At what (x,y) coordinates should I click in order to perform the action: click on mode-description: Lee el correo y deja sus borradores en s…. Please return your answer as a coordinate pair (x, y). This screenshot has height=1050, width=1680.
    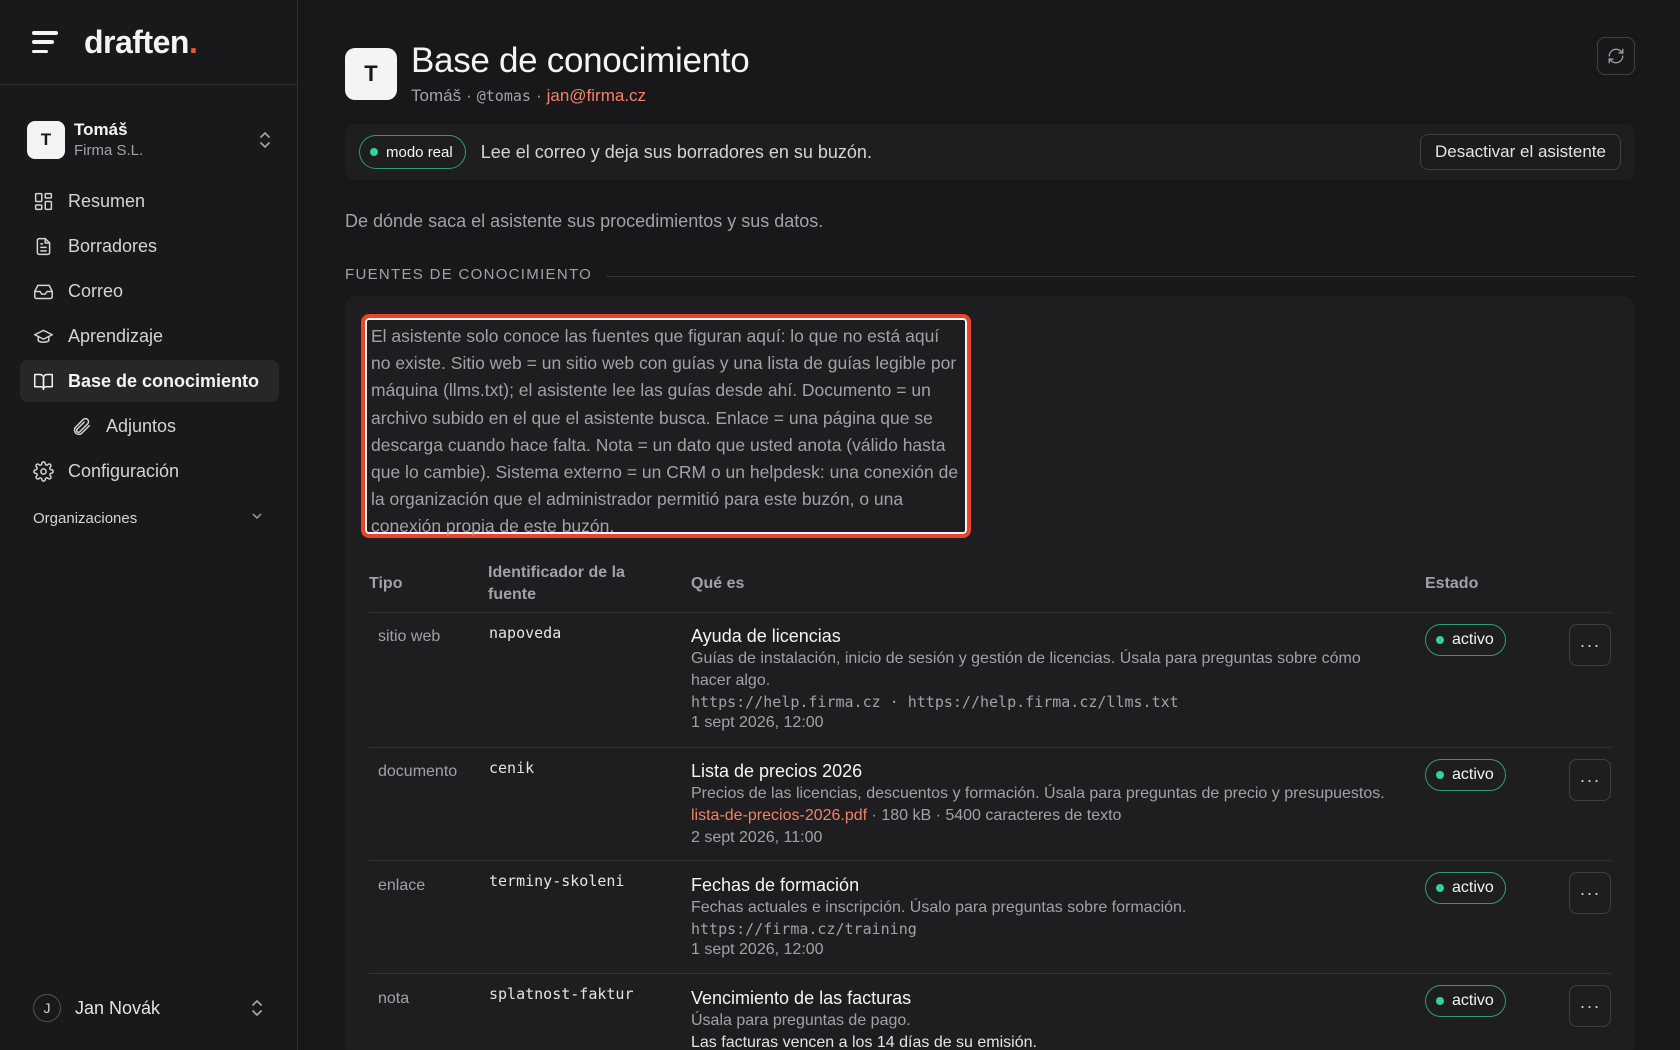
    Looking at the image, I should click on (676, 151).